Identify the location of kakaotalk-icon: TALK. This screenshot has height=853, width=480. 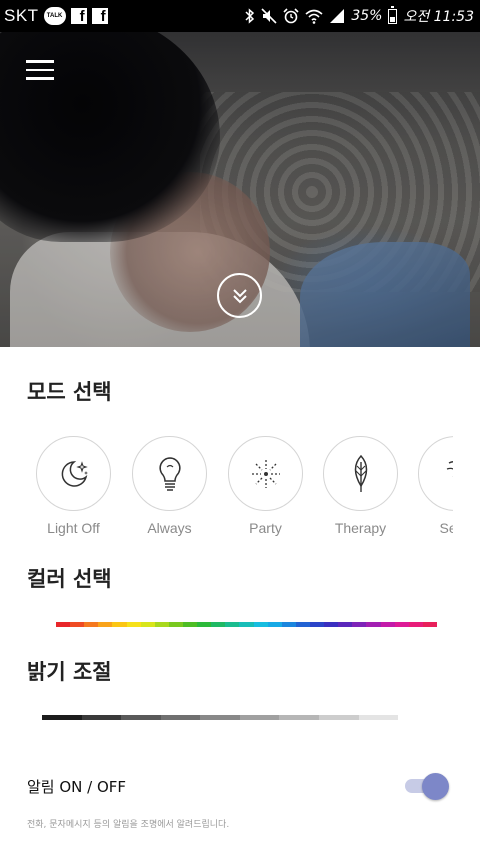
(54, 16).